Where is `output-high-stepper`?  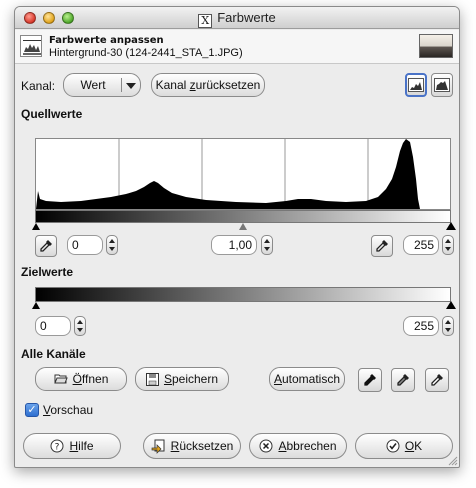
output-high-stepper is located at coordinates (448, 326).